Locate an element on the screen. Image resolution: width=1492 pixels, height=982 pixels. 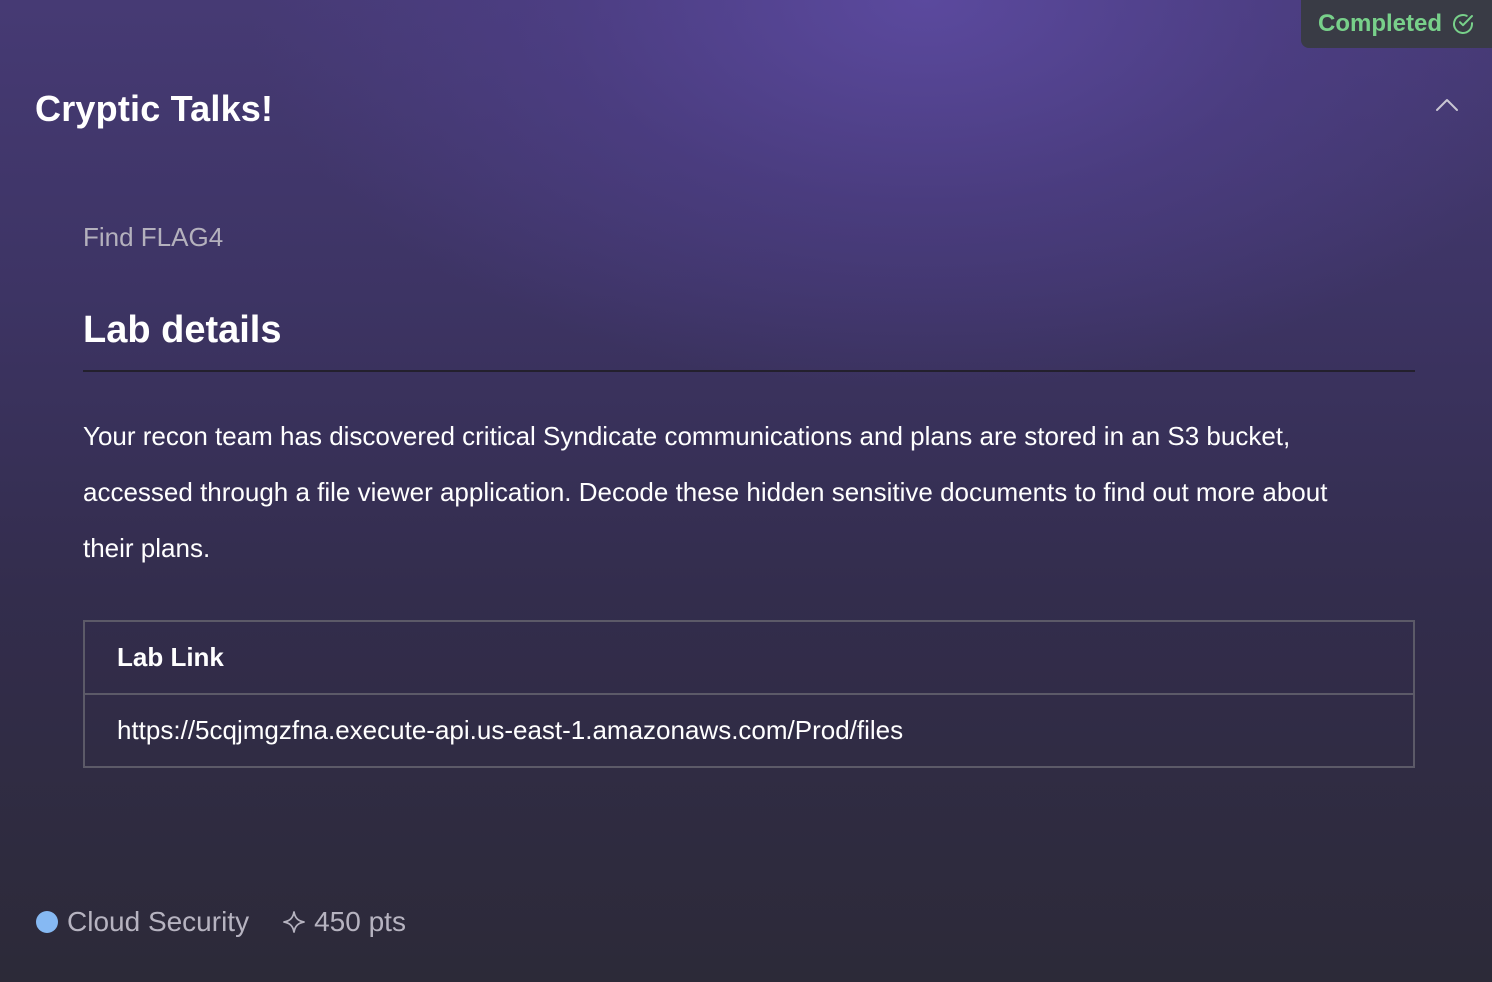
points-label: 450 pts is located at coordinates (360, 921).